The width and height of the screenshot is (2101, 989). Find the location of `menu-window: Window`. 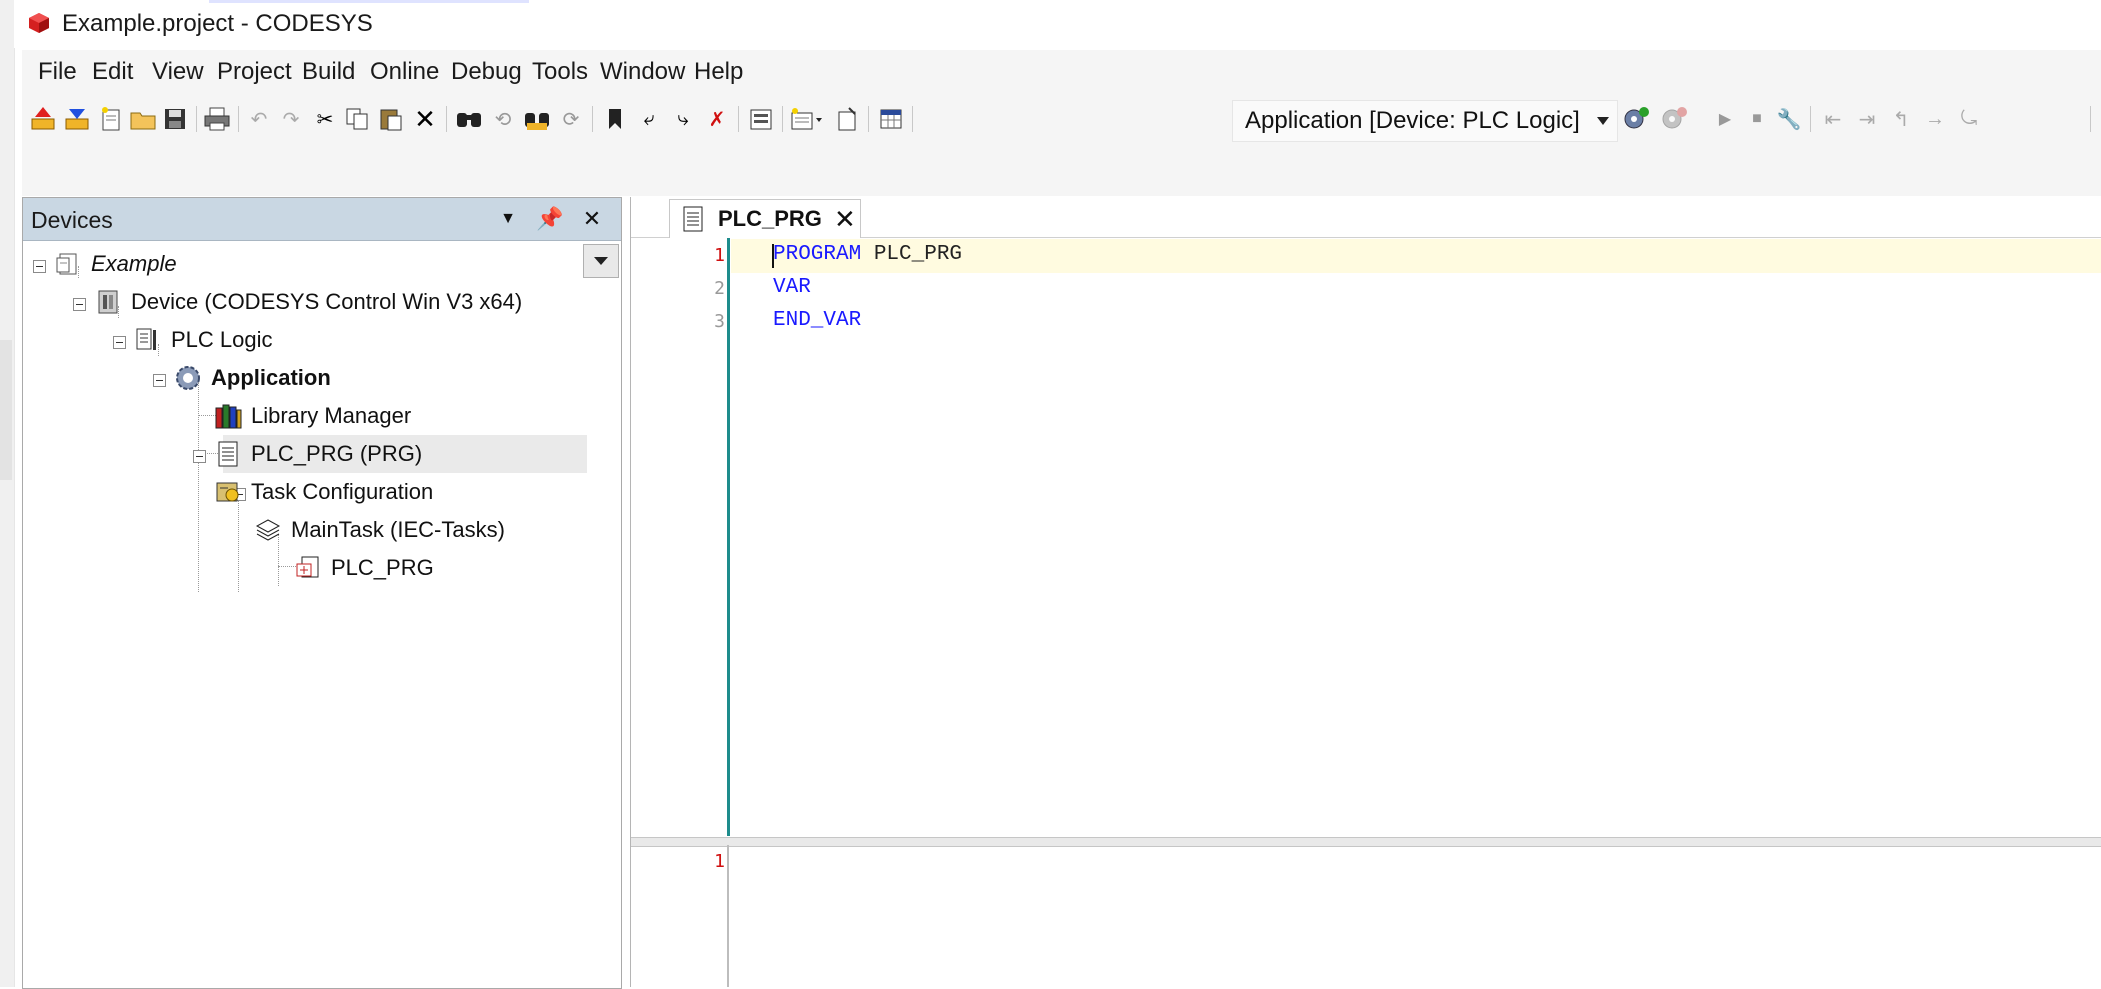

menu-window: Window is located at coordinates (642, 72).